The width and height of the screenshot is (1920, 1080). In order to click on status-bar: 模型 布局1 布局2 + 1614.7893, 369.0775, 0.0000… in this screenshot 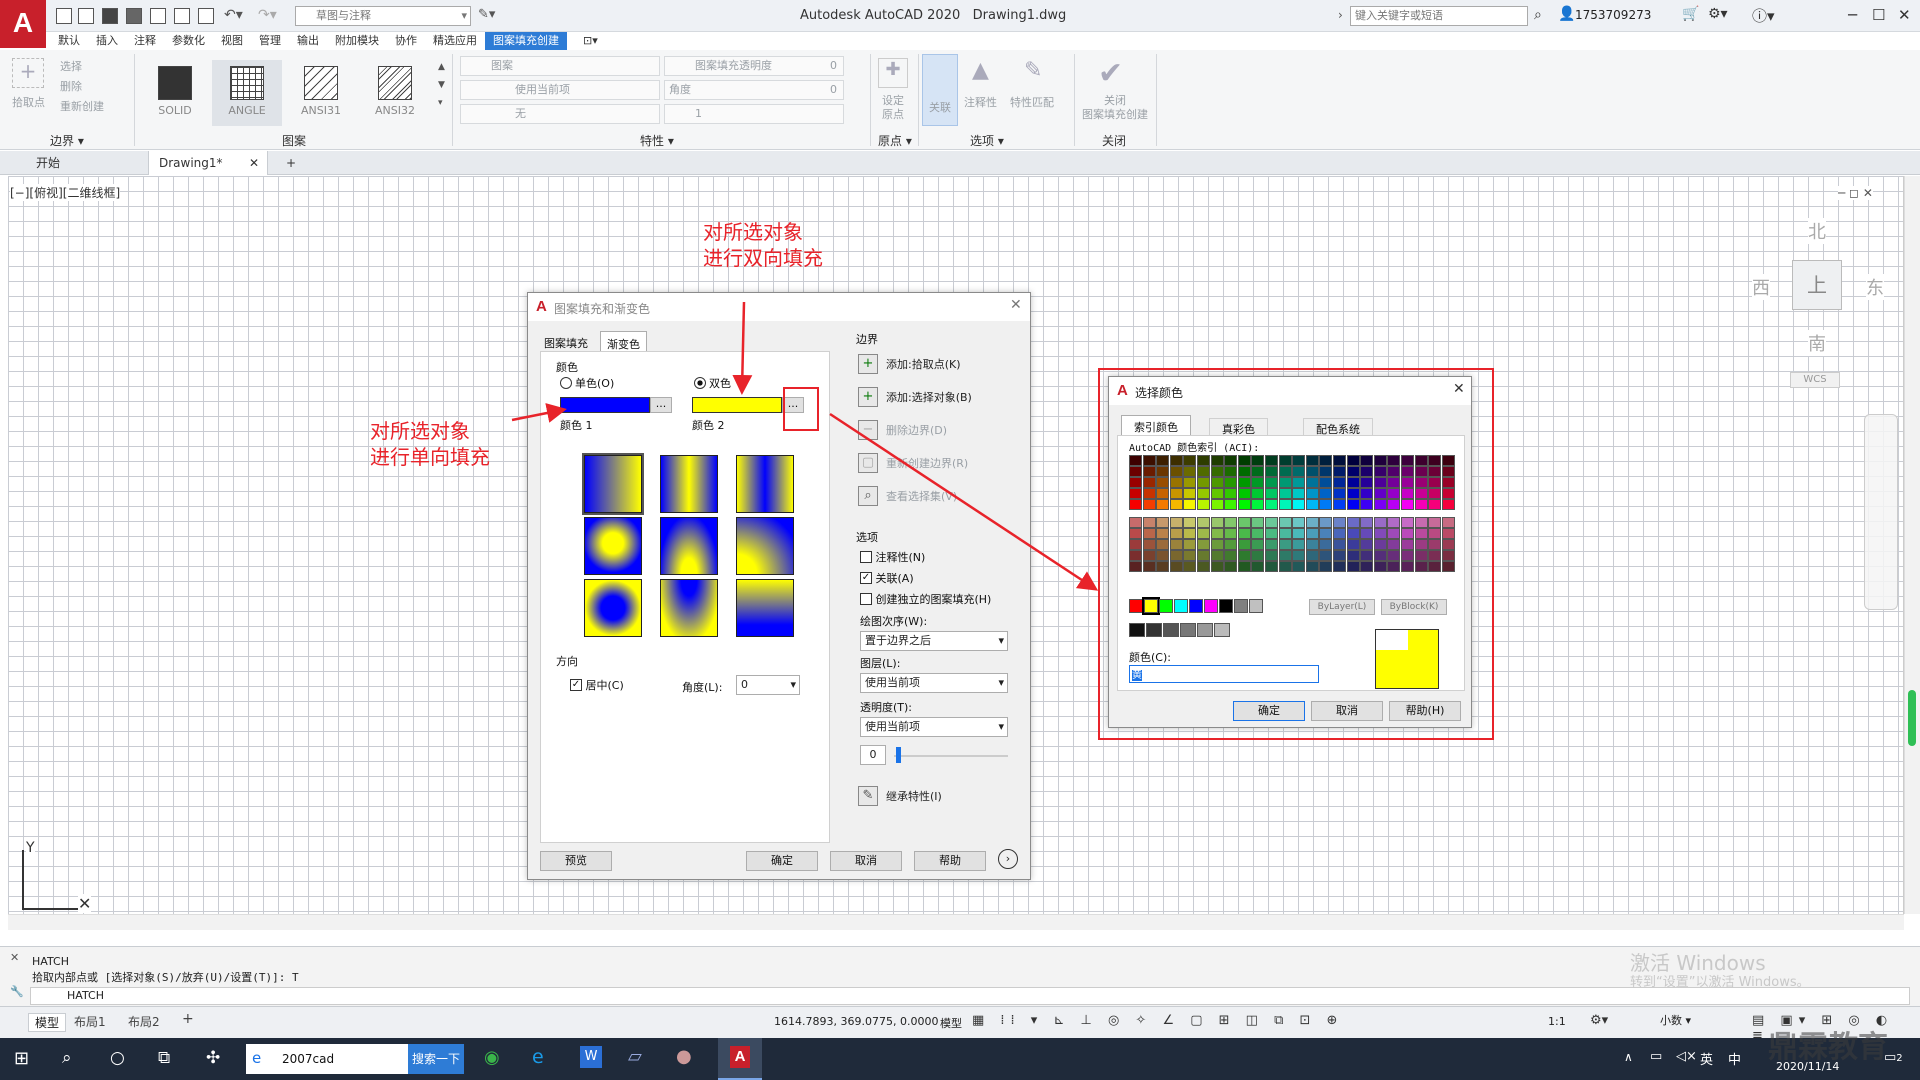, I will do `click(960, 1024)`.